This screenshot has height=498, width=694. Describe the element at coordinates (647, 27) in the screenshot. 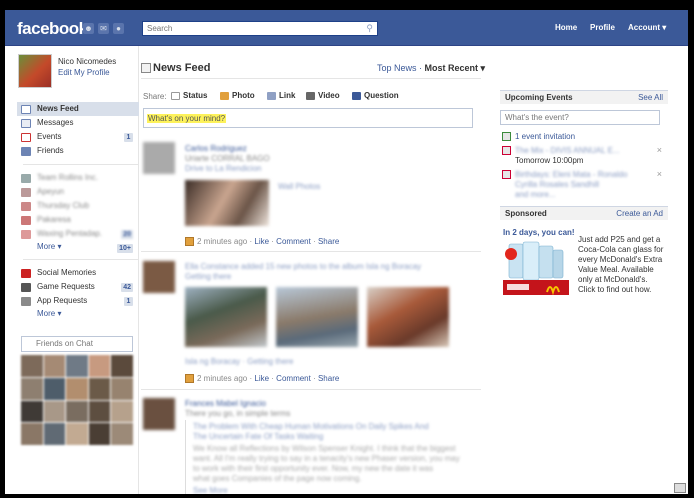

I see `nav-account: Account ▾` at that location.